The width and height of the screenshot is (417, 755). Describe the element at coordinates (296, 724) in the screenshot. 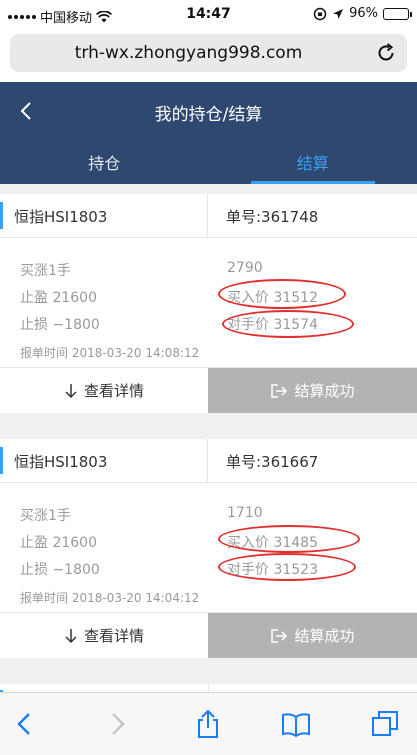

I see `bookmarks-icon` at that location.